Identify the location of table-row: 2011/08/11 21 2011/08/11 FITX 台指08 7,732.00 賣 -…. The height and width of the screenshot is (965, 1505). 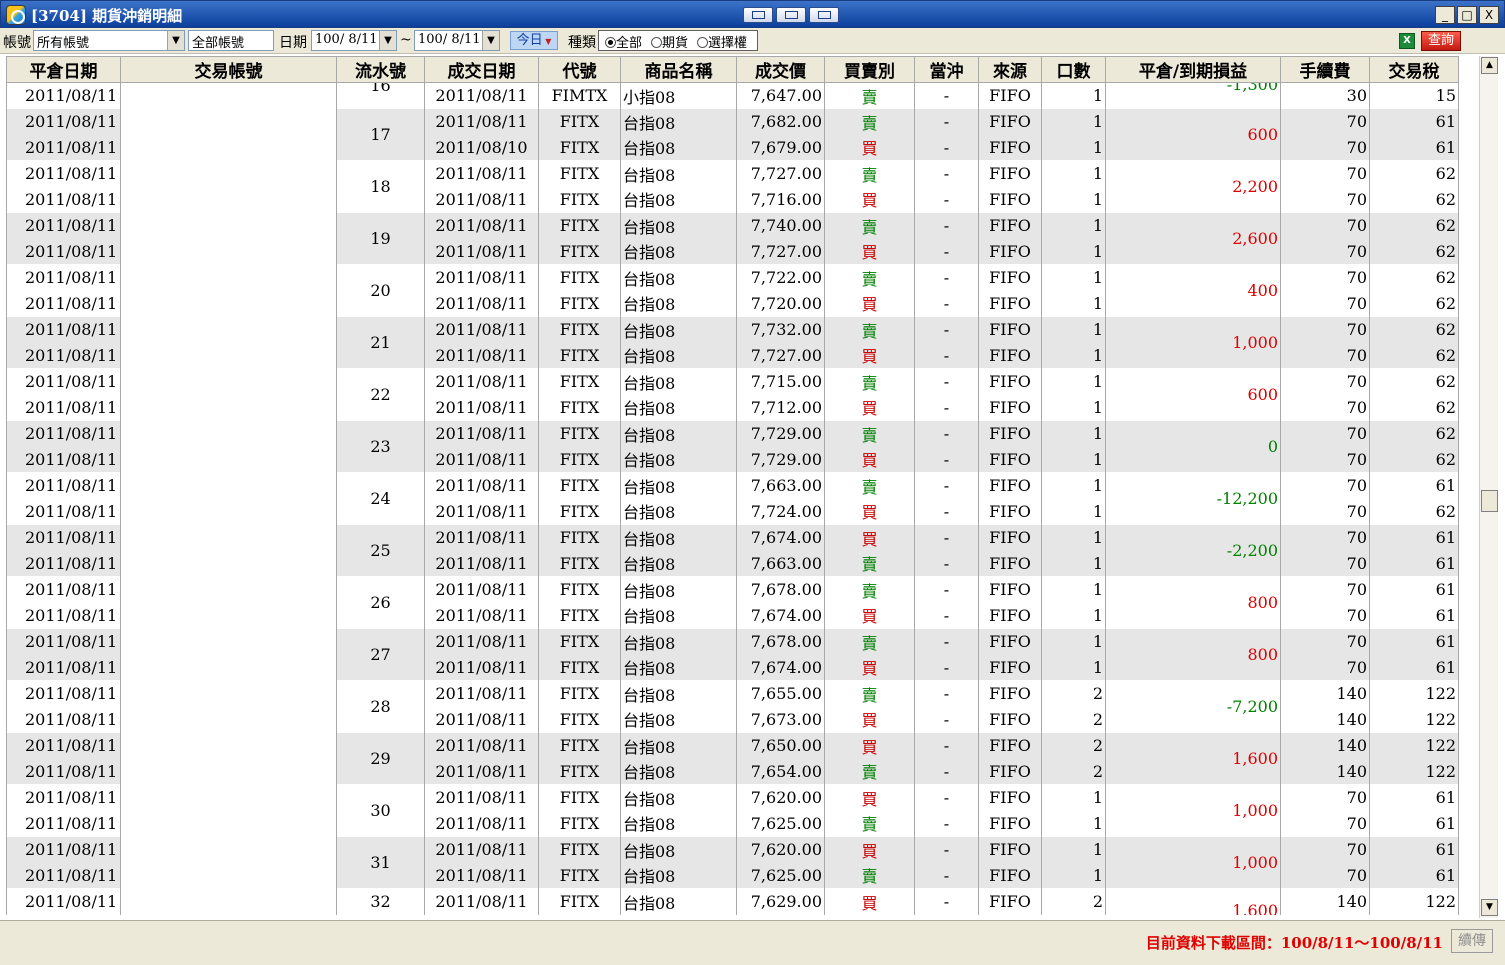
(732, 342).